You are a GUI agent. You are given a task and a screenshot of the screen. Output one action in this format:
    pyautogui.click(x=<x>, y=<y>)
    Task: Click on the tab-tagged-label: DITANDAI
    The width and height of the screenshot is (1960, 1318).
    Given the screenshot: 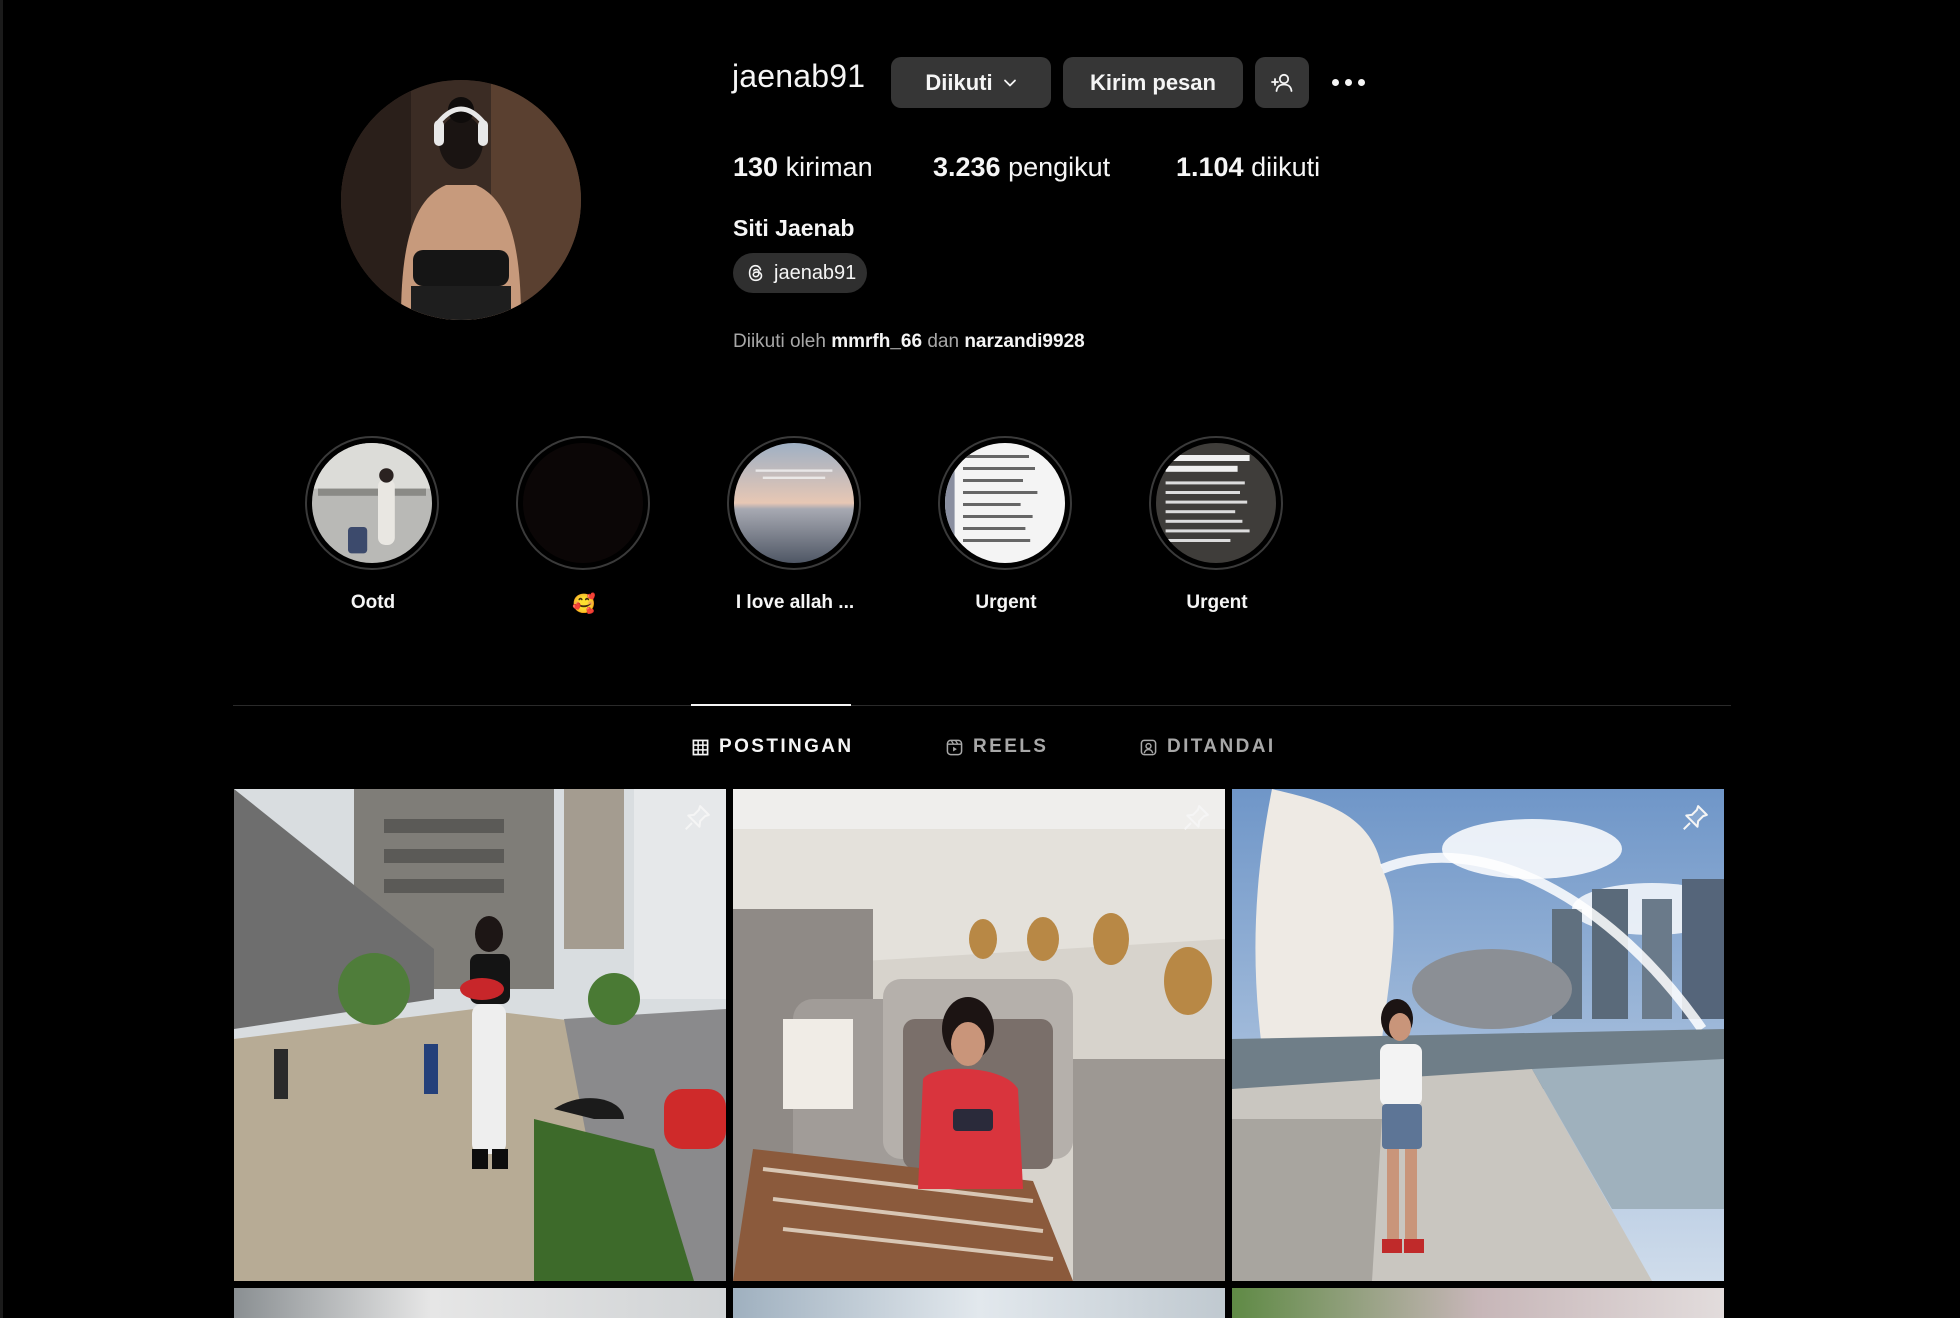 What is the action you would take?
    pyautogui.click(x=1221, y=746)
    